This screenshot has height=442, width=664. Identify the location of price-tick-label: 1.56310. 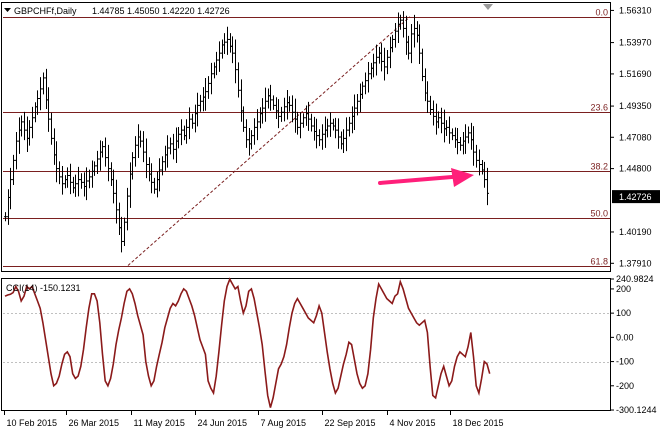
(635, 10).